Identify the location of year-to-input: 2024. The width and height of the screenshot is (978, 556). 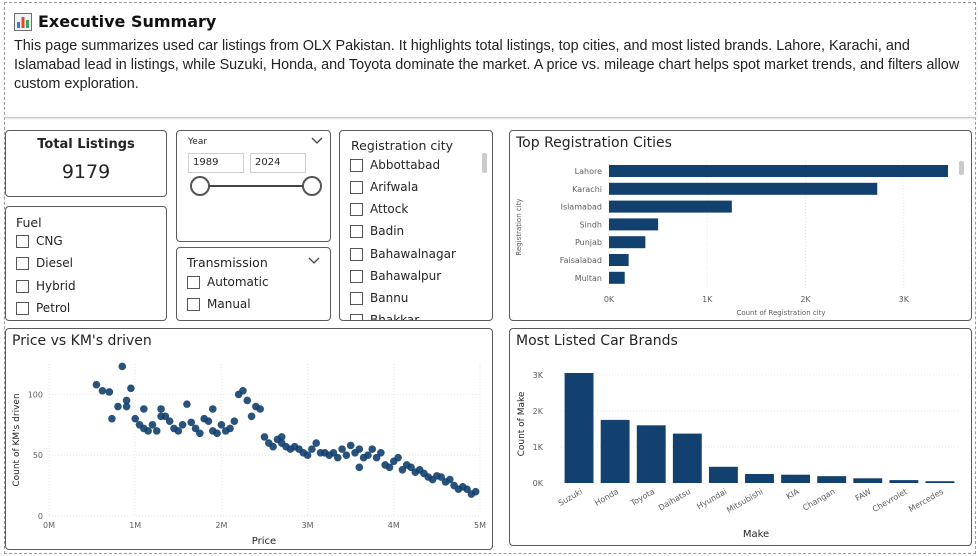
(278, 163).